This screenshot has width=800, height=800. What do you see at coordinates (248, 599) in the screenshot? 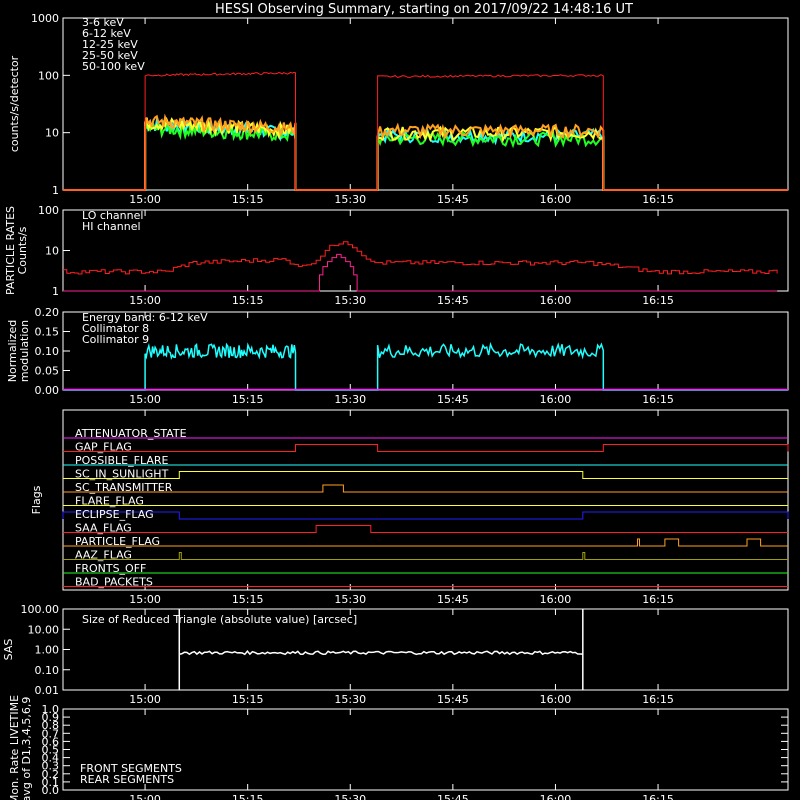
I see `flags-x-tick-label: 15:15` at bounding box center [248, 599].